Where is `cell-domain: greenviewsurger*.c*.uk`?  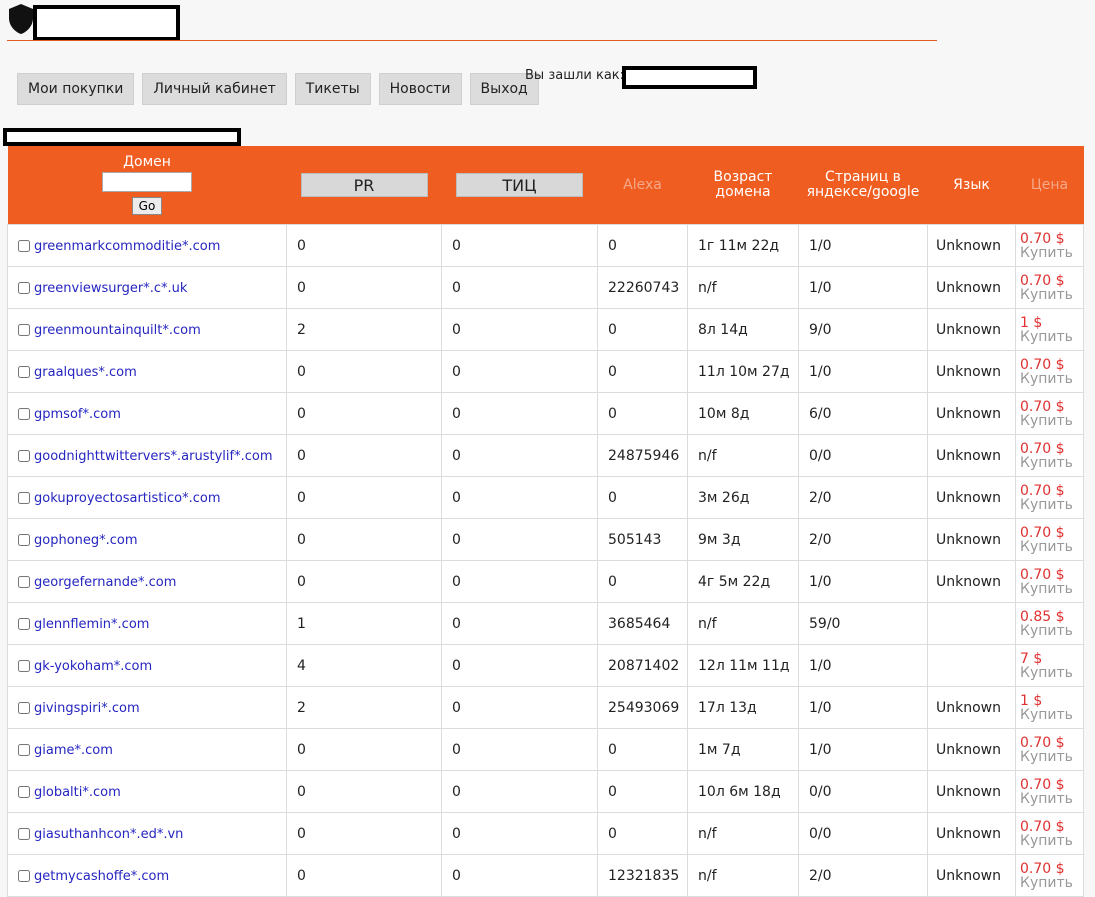 cell-domain: greenviewsurger*.c*.uk is located at coordinates (147, 287).